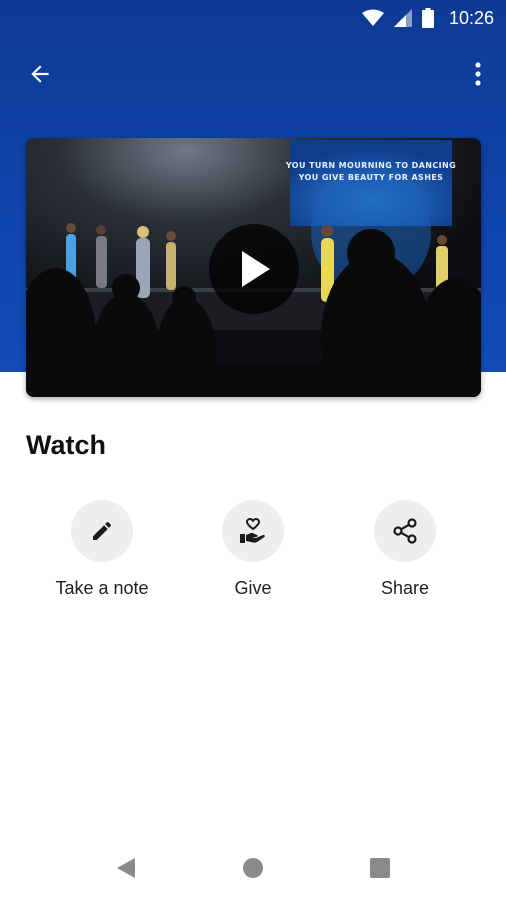 The image size is (506, 900). I want to click on give-label: Give, so click(253, 588).